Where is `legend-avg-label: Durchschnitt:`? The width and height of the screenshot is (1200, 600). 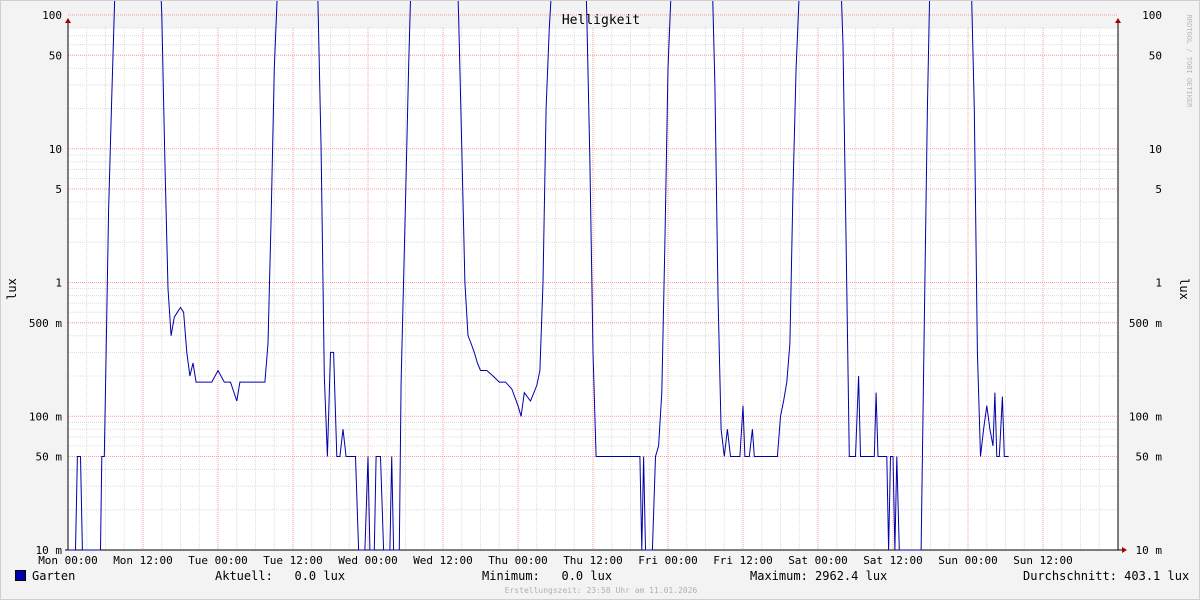 legend-avg-label: Durchschnitt: is located at coordinates (1070, 576).